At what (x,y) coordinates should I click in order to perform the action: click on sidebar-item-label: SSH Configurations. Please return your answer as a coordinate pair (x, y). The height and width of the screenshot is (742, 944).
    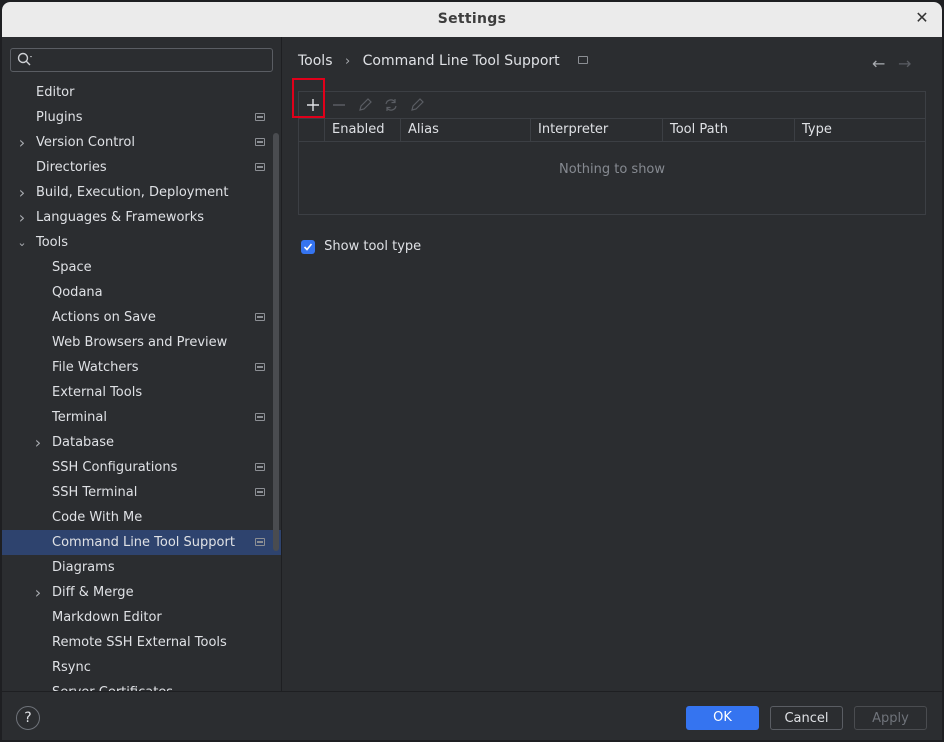
    Looking at the image, I should click on (115, 467).